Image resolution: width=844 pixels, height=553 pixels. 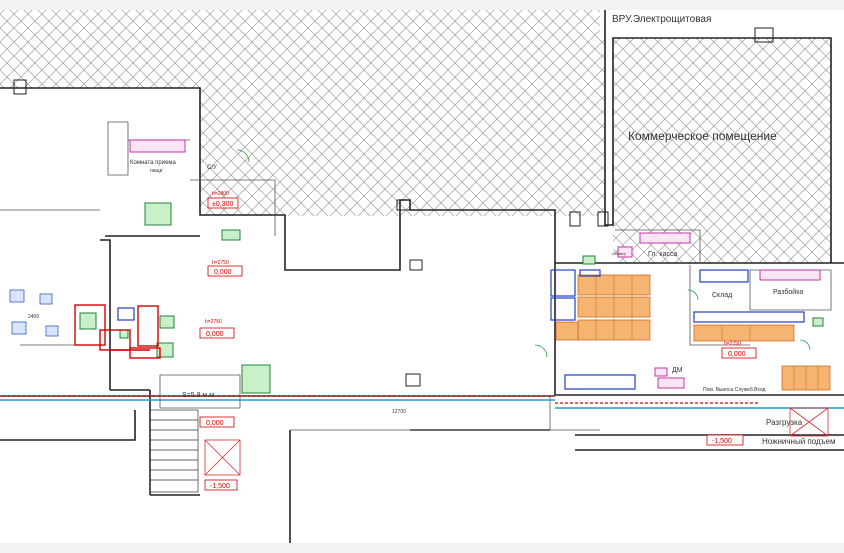 I want to click on height-label: h=2800, so click(x=220, y=194).